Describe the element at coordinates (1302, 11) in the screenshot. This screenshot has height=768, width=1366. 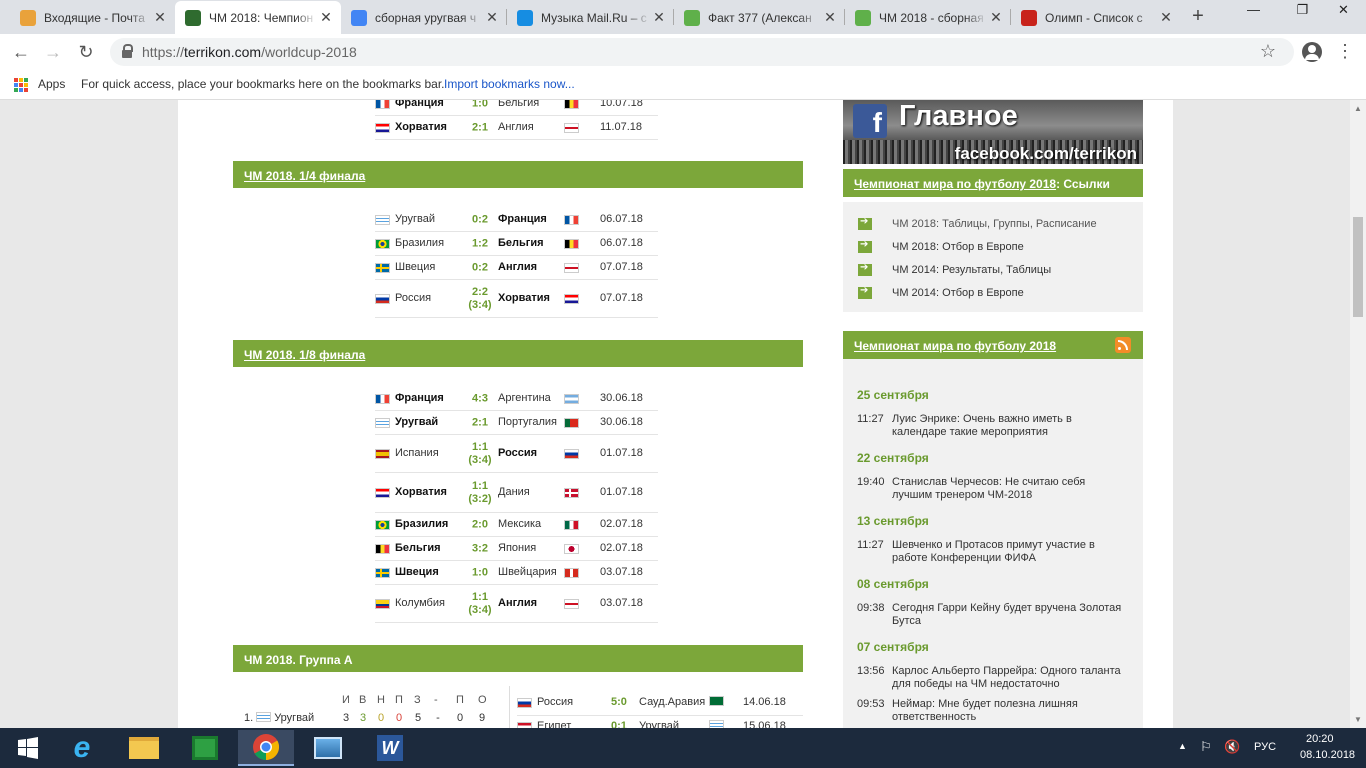
I see `maximize-button: ❐` at that location.